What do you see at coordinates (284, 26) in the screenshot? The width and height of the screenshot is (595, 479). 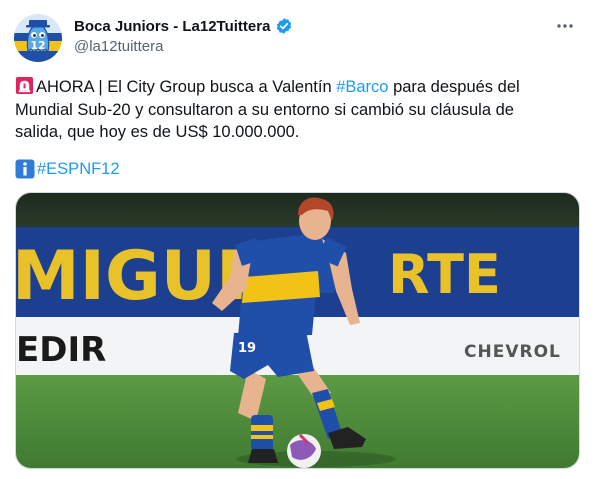 I see `verified-badge-icon` at bounding box center [284, 26].